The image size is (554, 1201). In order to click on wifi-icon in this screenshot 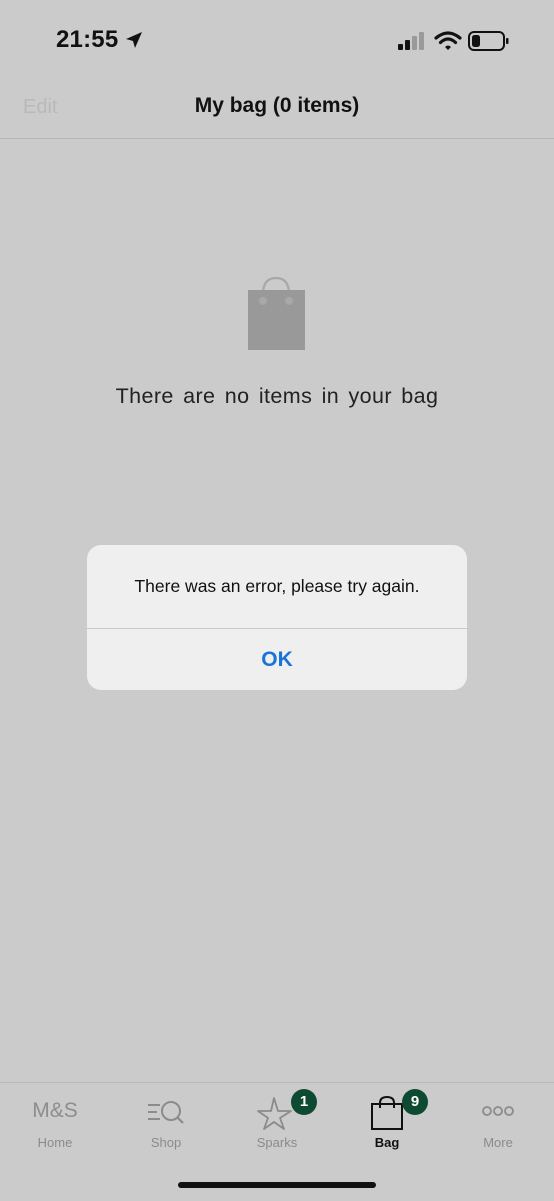, I will do `click(448, 40)`.